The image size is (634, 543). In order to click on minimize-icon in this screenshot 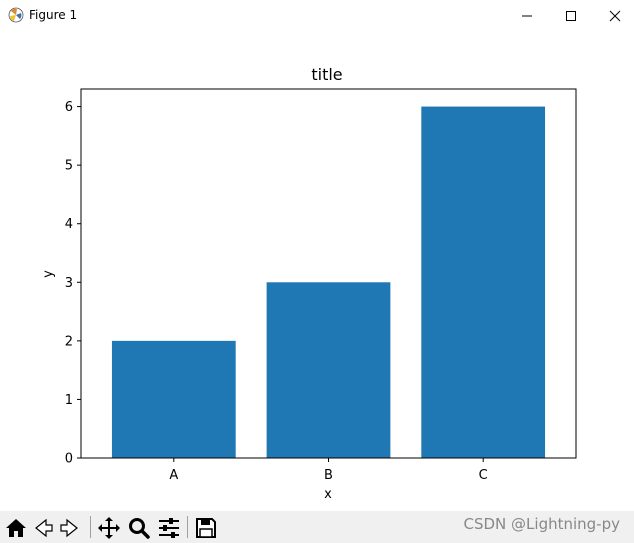, I will do `click(527, 15)`.